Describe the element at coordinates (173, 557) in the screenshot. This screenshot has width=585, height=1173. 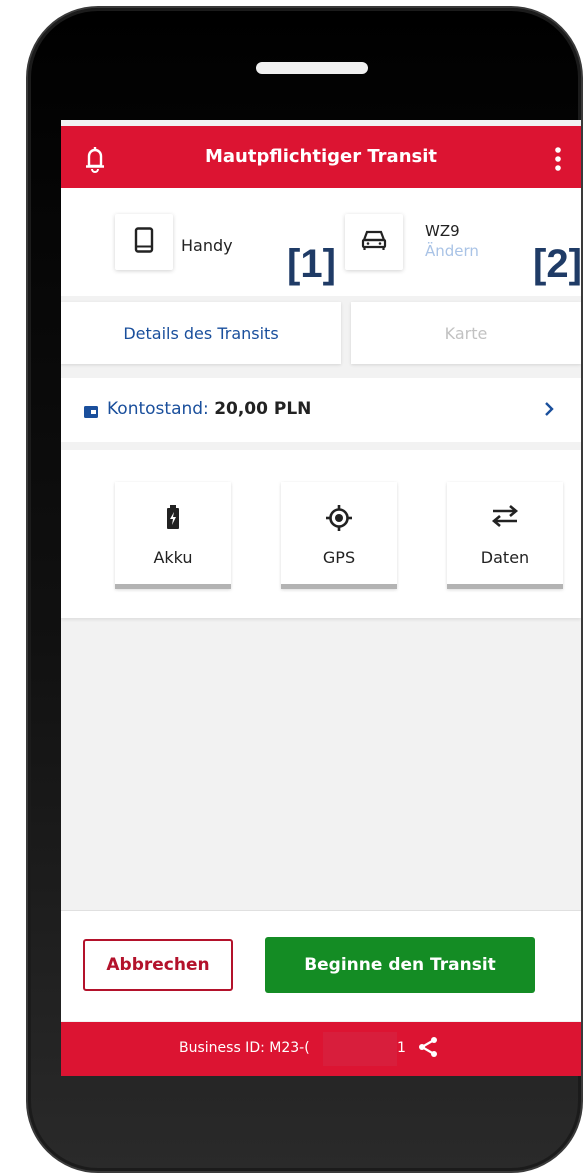
I see `status-label: Akku` at that location.